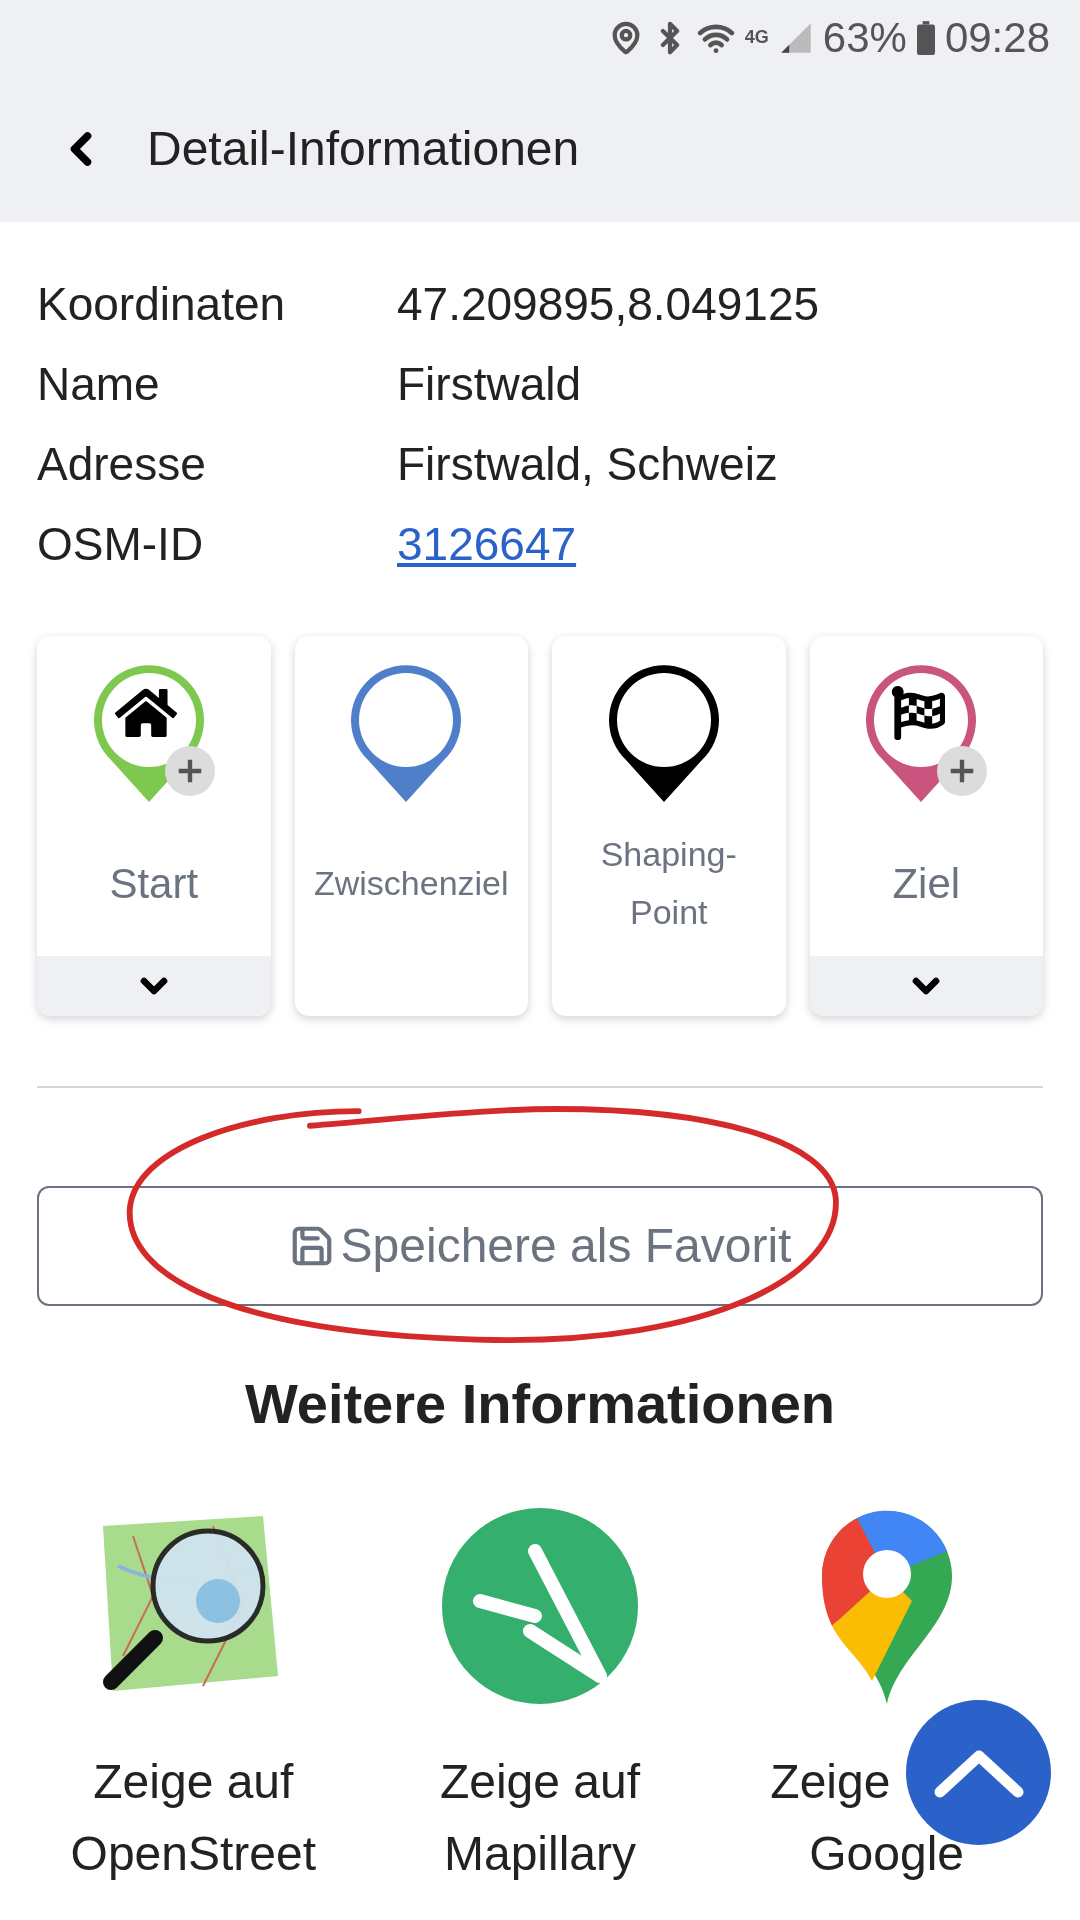  Describe the element at coordinates (886, 1698) in the screenshot. I see `external-map-link: Zeige Google` at that location.